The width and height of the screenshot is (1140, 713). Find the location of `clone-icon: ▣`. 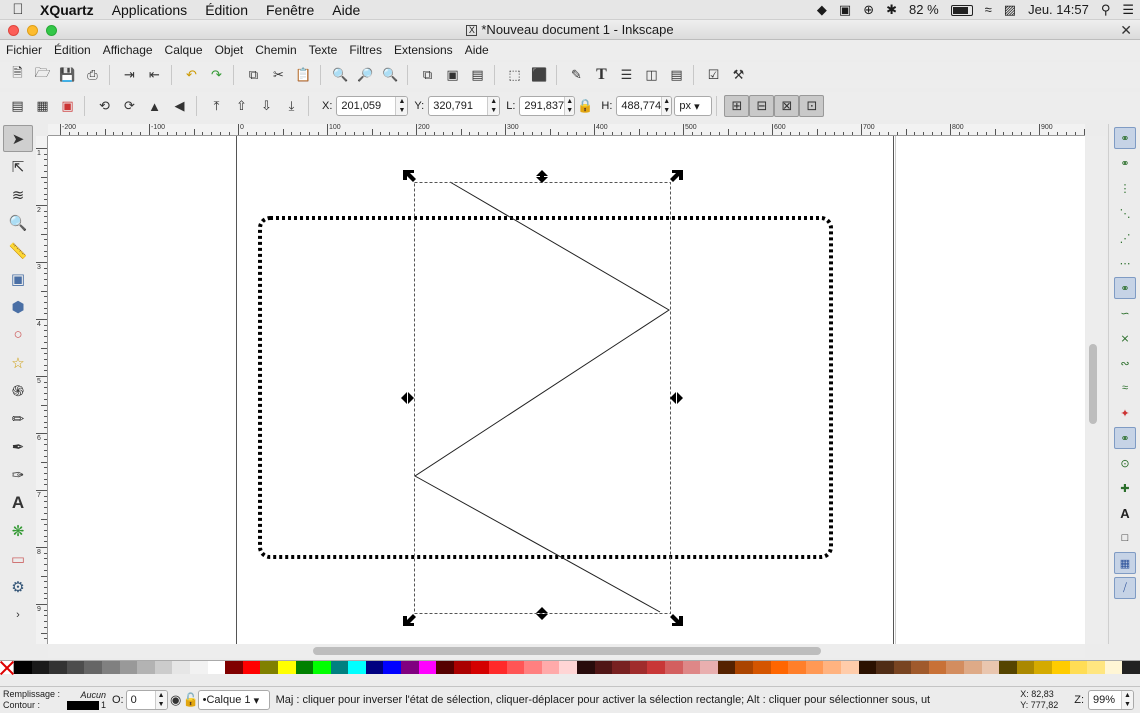

clone-icon: ▣ is located at coordinates (452, 75).